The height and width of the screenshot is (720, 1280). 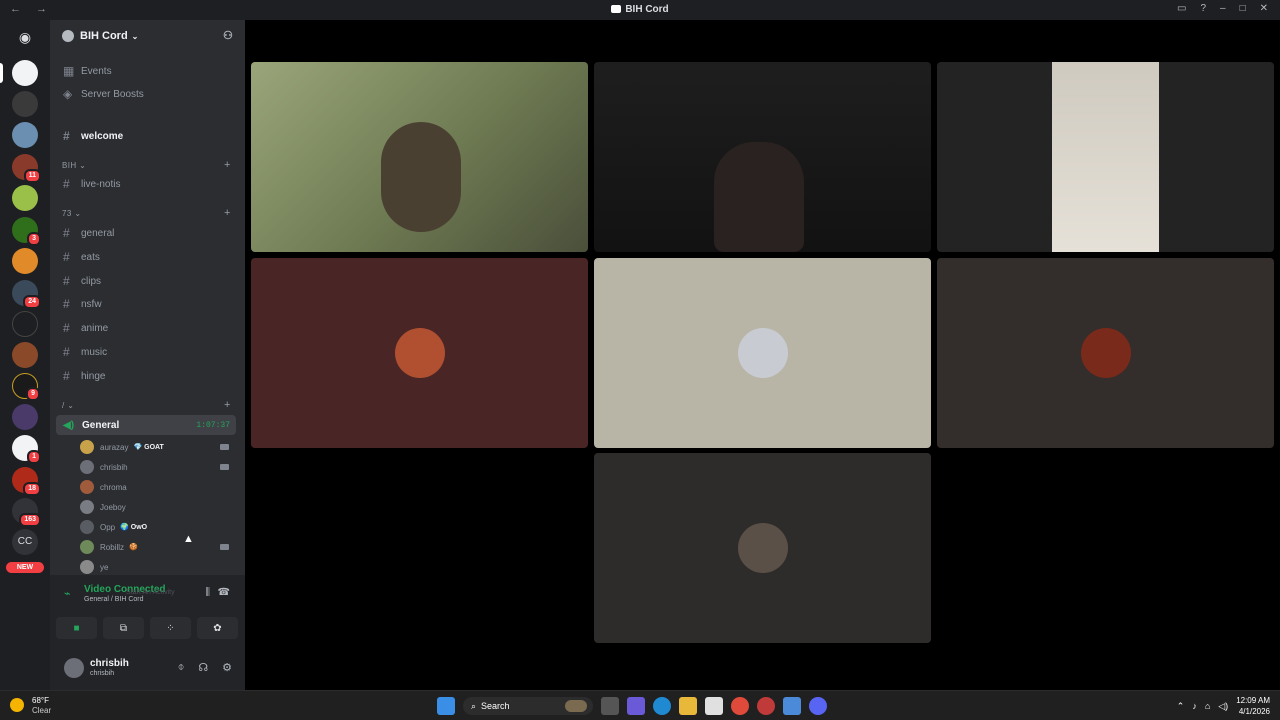 I want to click on channel-nsfw: # nsfw, so click(x=146, y=304).